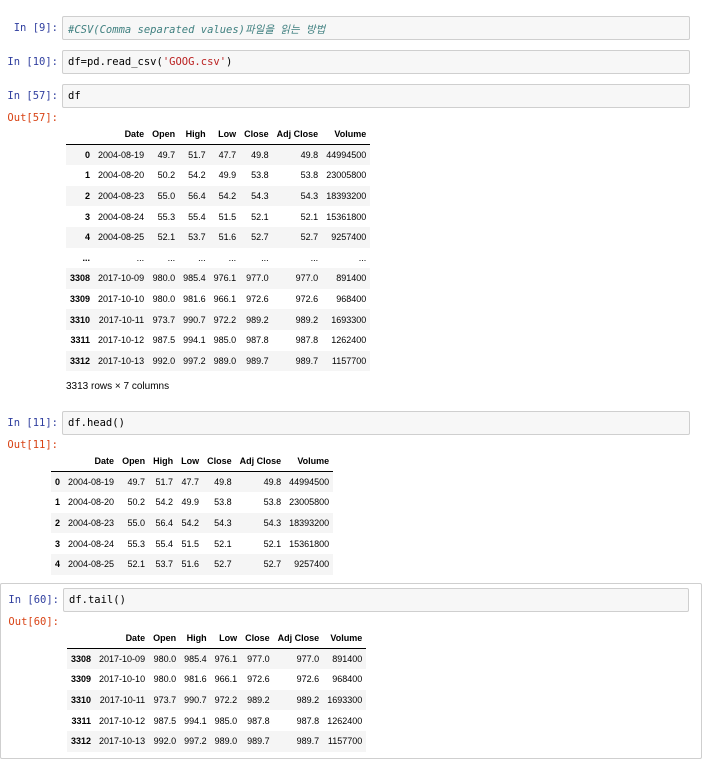  I want to click on table-cell: 2017-10-13, so click(122, 741).